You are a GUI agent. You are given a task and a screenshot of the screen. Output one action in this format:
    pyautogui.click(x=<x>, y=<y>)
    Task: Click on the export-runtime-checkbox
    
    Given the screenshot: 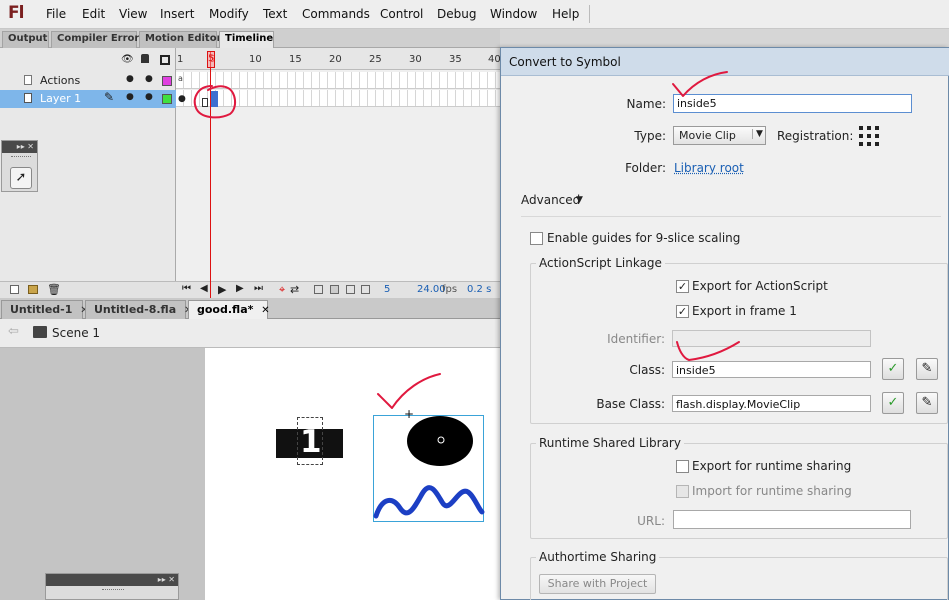 What is the action you would take?
    pyautogui.click(x=682, y=466)
    